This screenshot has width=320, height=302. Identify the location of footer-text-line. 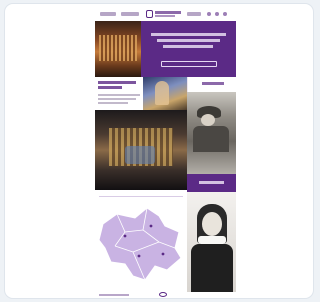
(114, 295).